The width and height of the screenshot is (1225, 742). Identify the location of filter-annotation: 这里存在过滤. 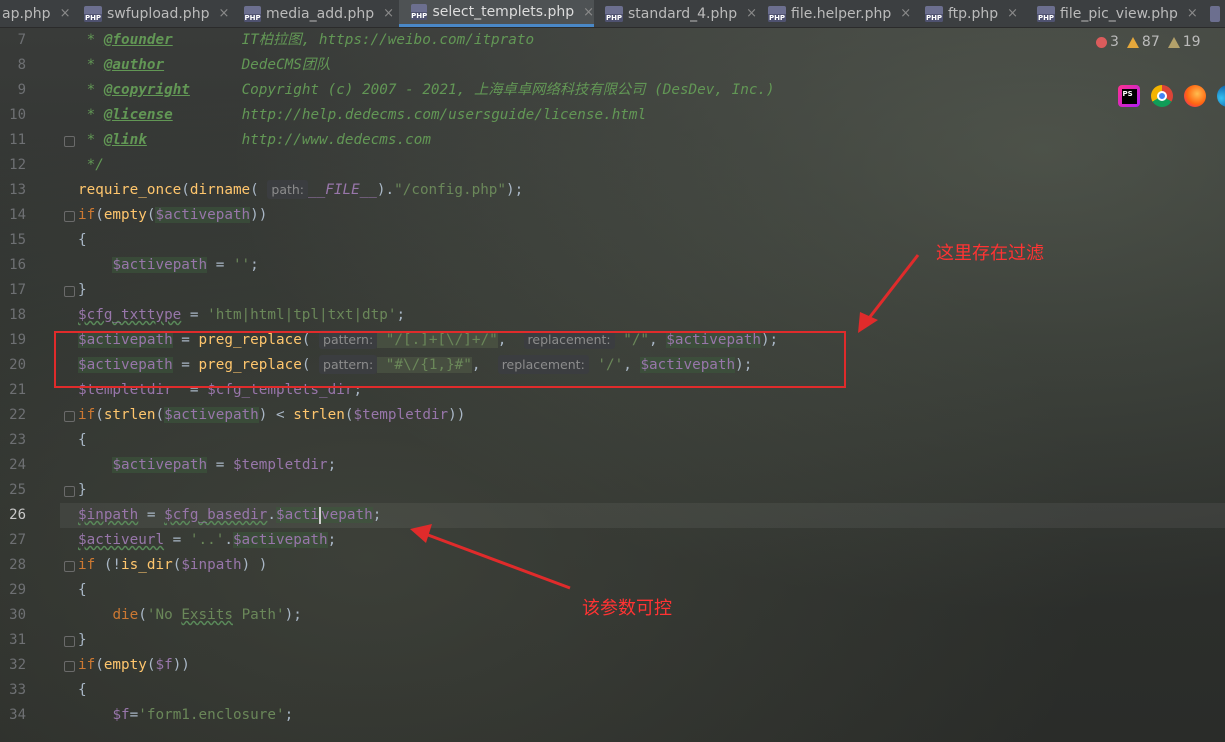
(990, 253).